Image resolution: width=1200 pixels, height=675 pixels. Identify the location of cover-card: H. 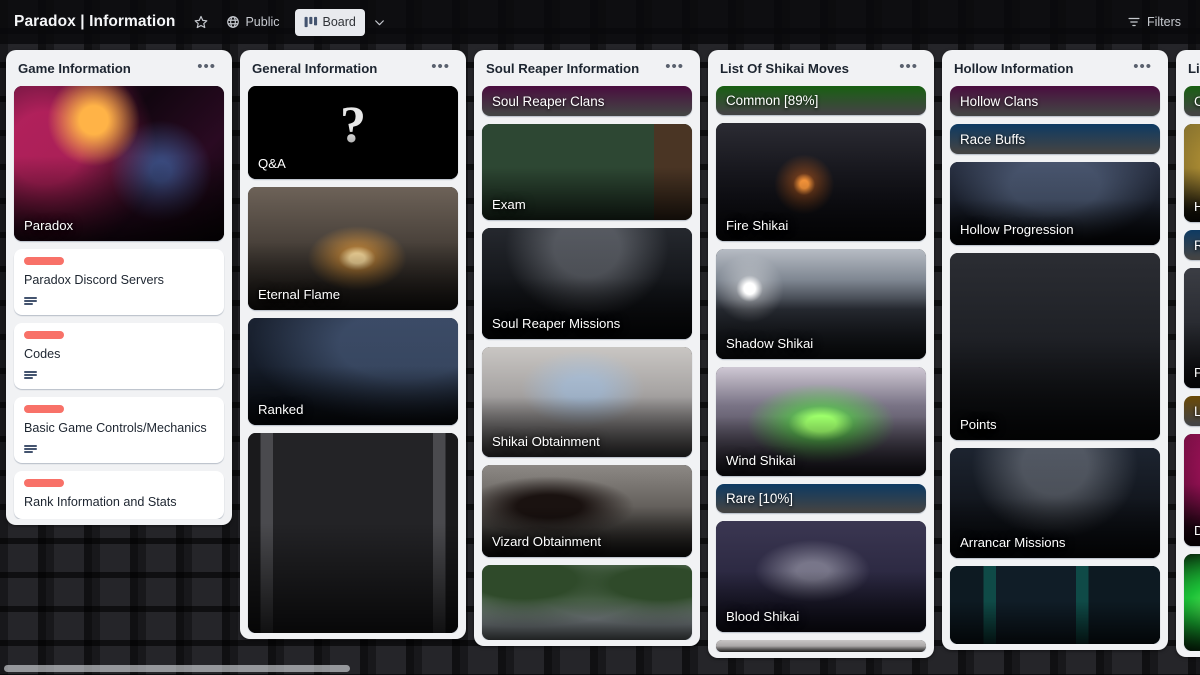
(1192, 173).